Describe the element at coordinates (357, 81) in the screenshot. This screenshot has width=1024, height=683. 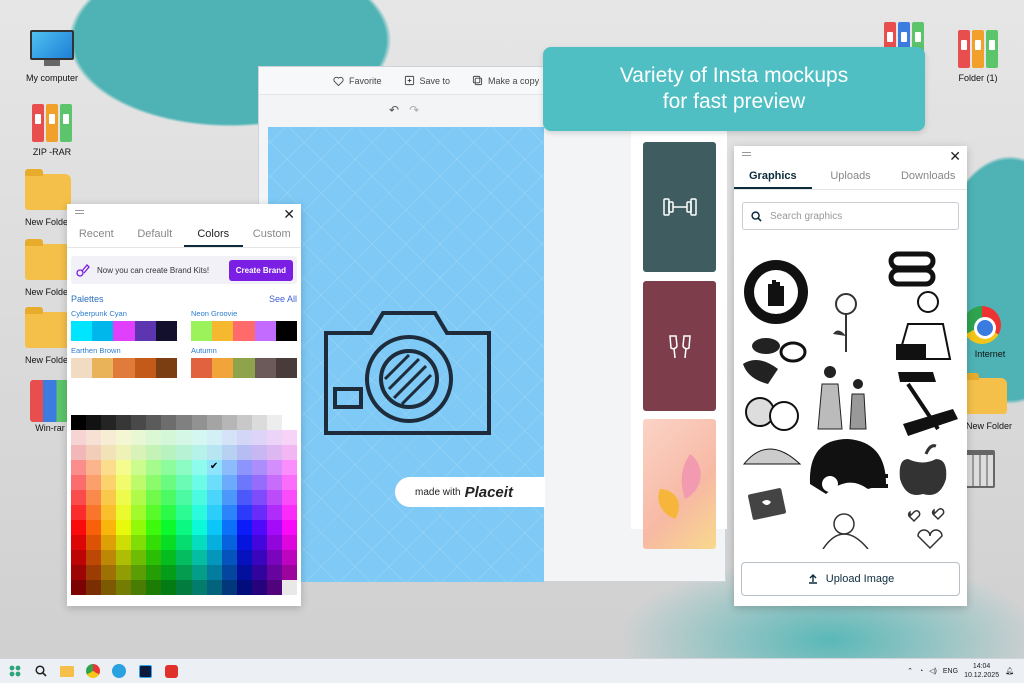
I see `favorite-button: Favorite` at that location.